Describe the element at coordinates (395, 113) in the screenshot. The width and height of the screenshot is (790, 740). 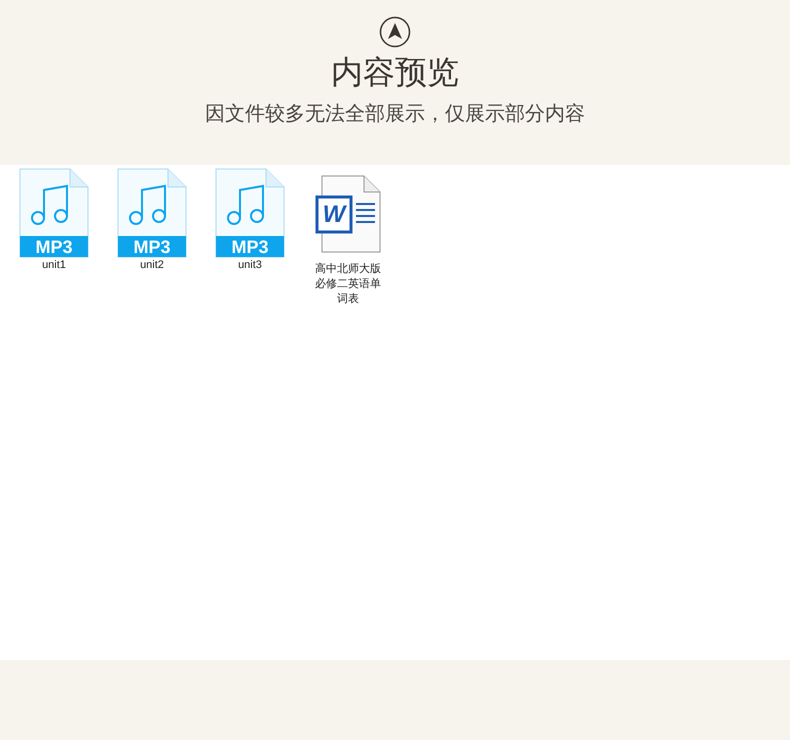
I see `preview-notice: 因文件较多无法全部展示，仅展示部分内容` at that location.